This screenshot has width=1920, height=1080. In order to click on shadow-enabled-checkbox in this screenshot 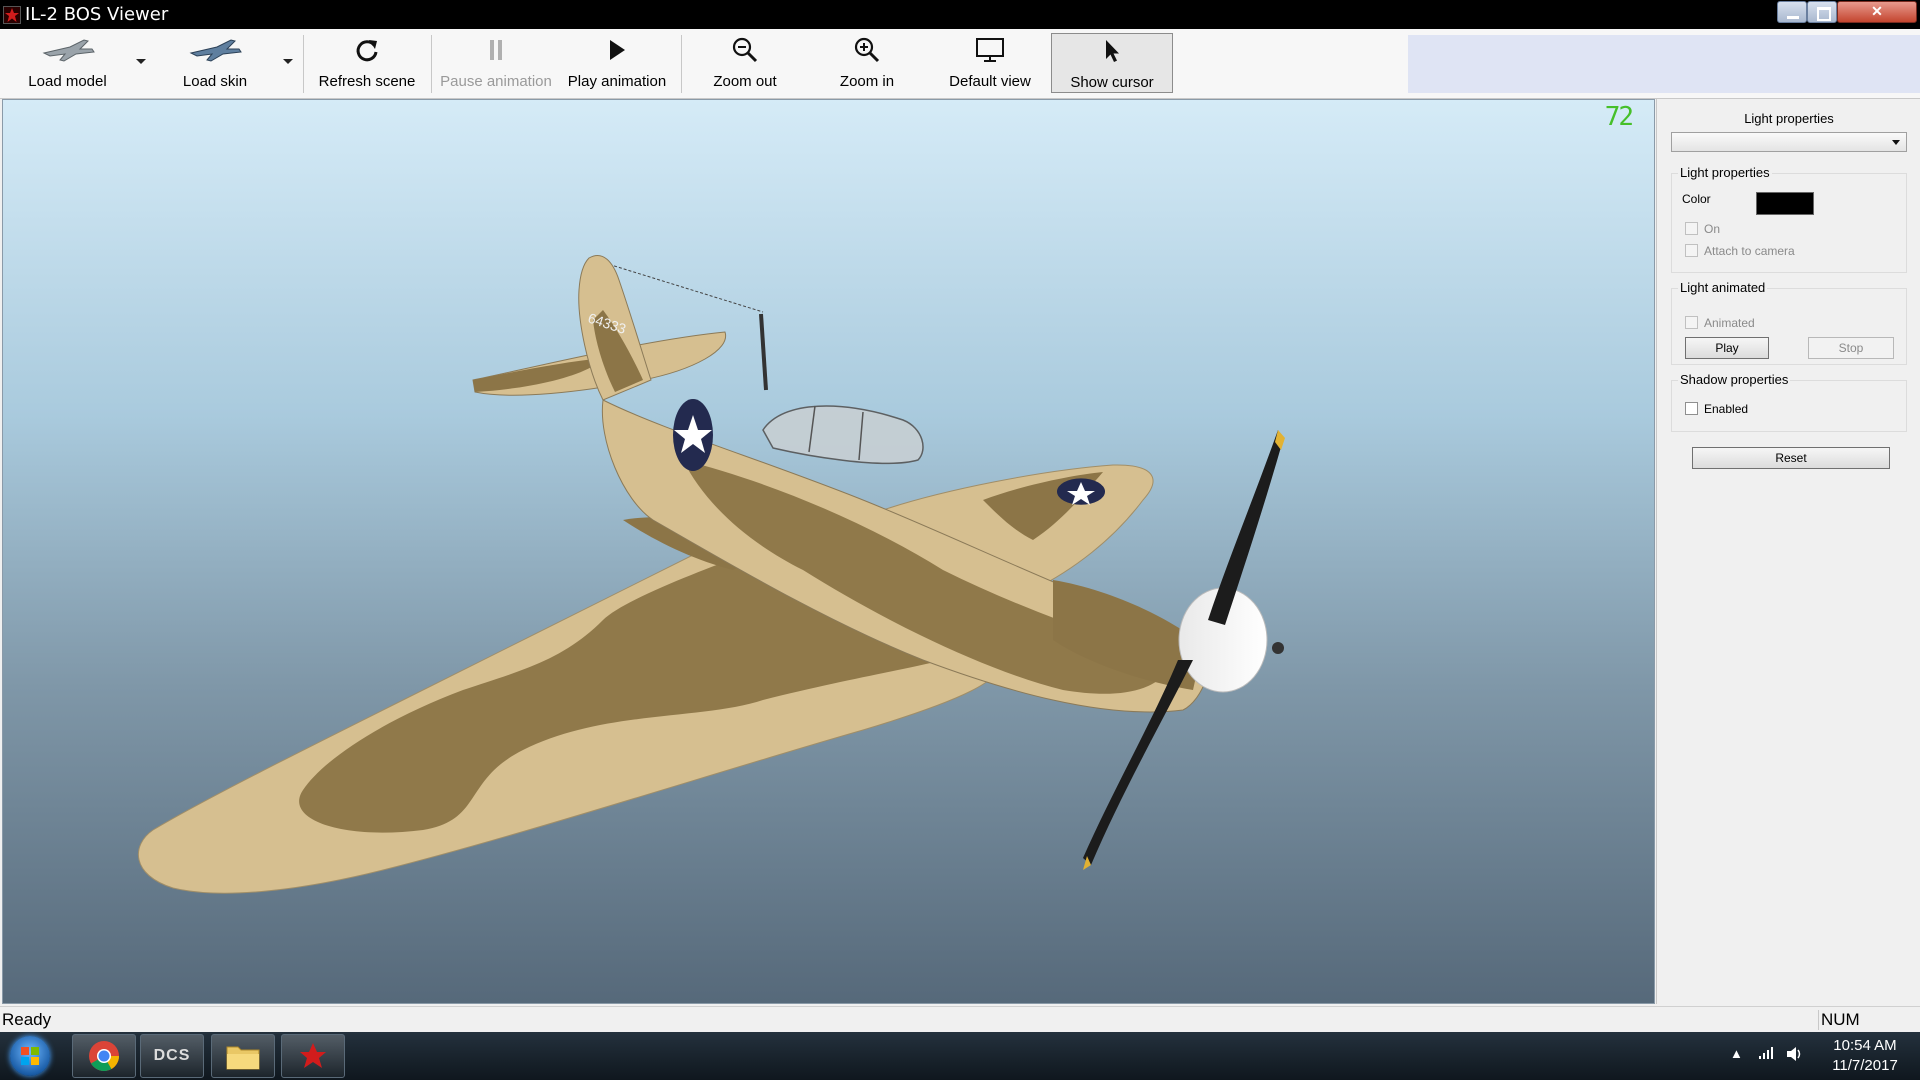, I will do `click(1691, 408)`.